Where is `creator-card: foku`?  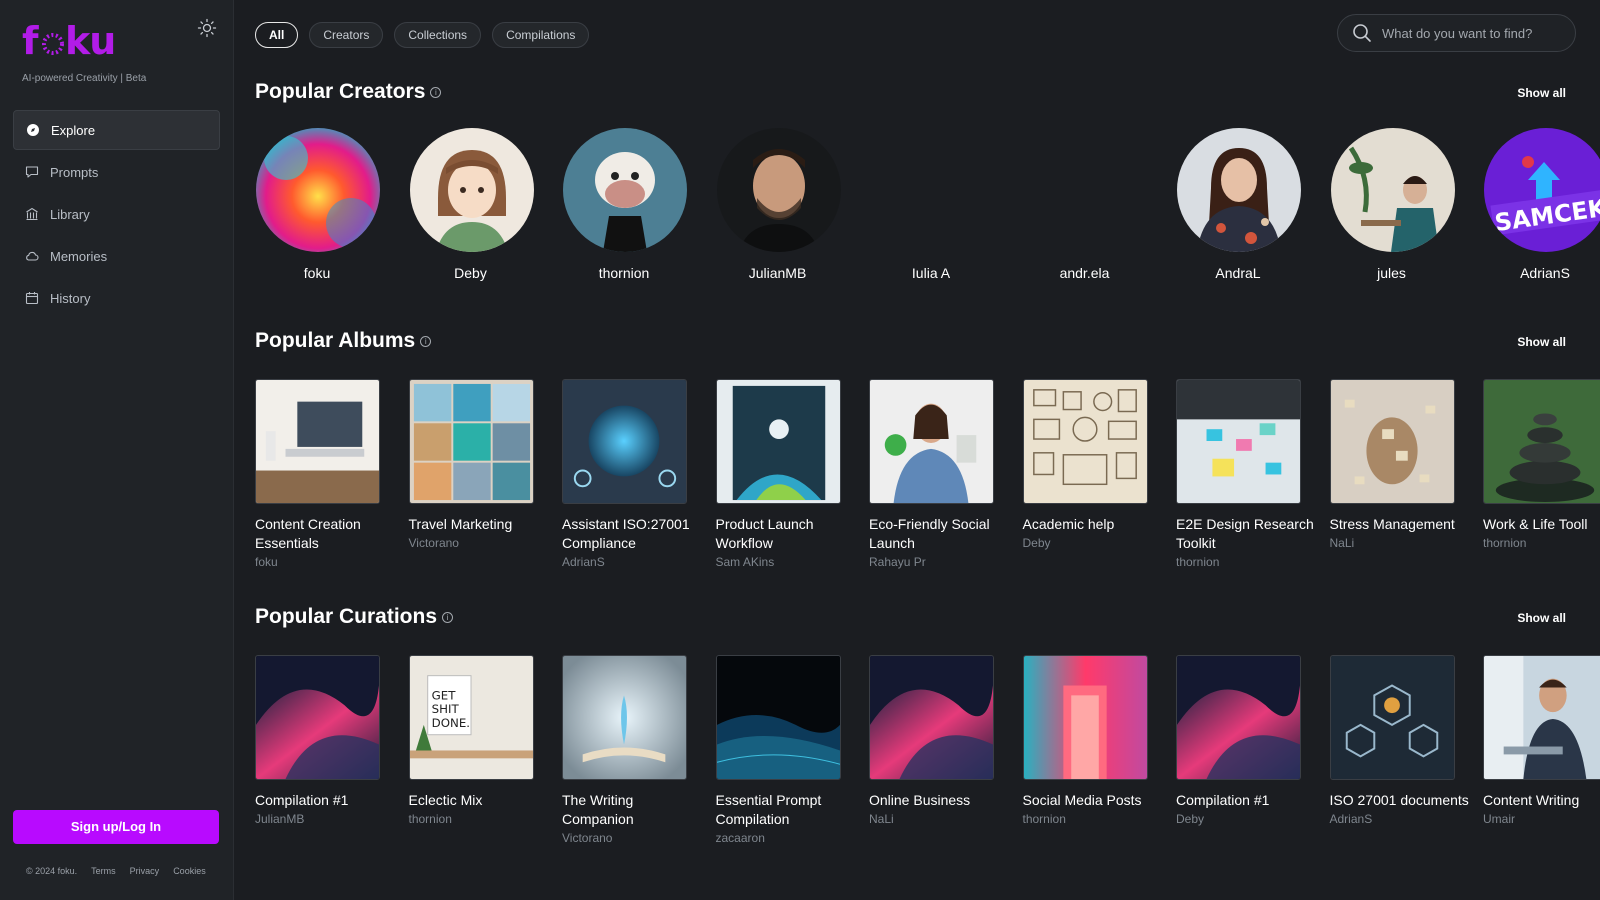 creator-card: foku is located at coordinates (332, 204).